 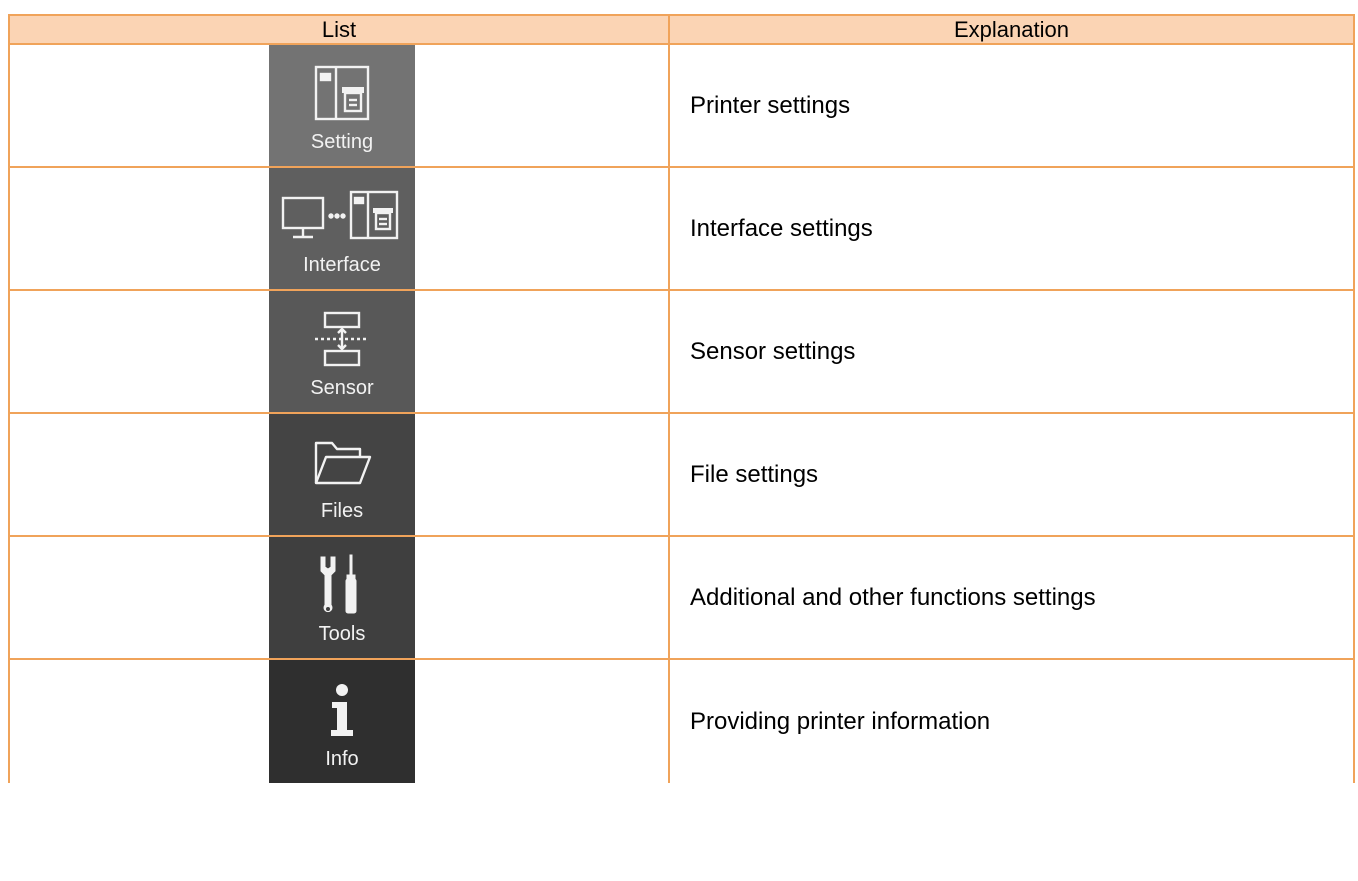 What do you see at coordinates (781, 228) in the screenshot?
I see `explanation-cell: Interface settings` at bounding box center [781, 228].